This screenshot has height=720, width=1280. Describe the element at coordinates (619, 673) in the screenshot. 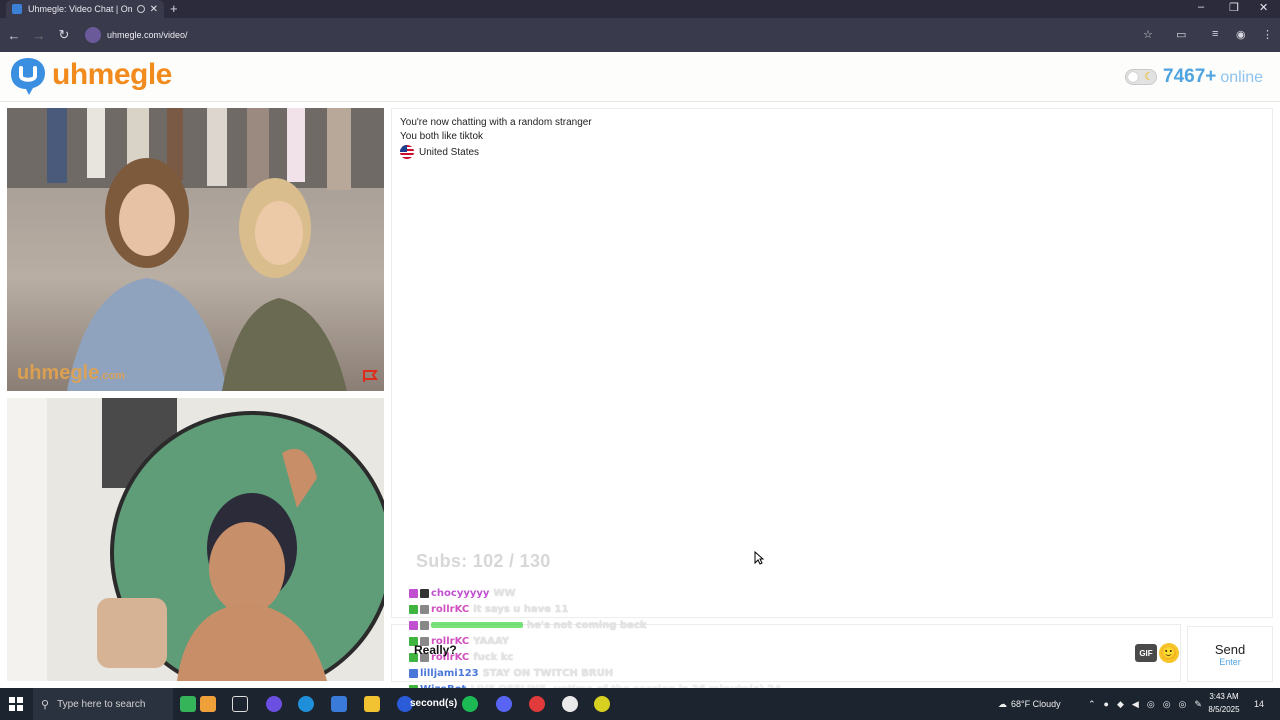

I see `overlay-chat-line: lilljami123 STAY ON TWITCH BRUH` at that location.